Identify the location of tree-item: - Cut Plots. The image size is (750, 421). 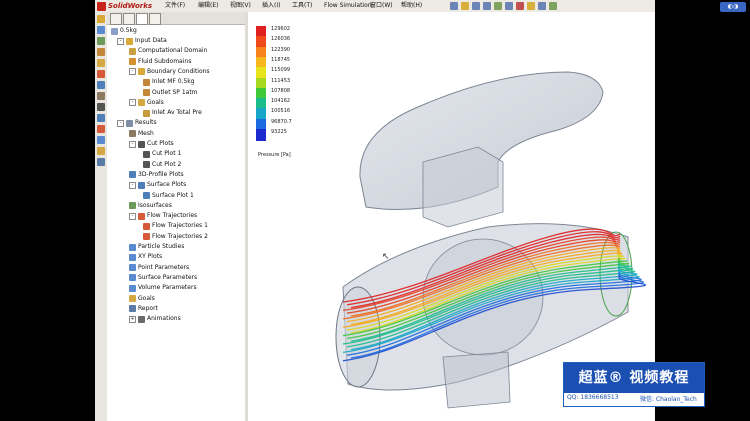
(151, 144).